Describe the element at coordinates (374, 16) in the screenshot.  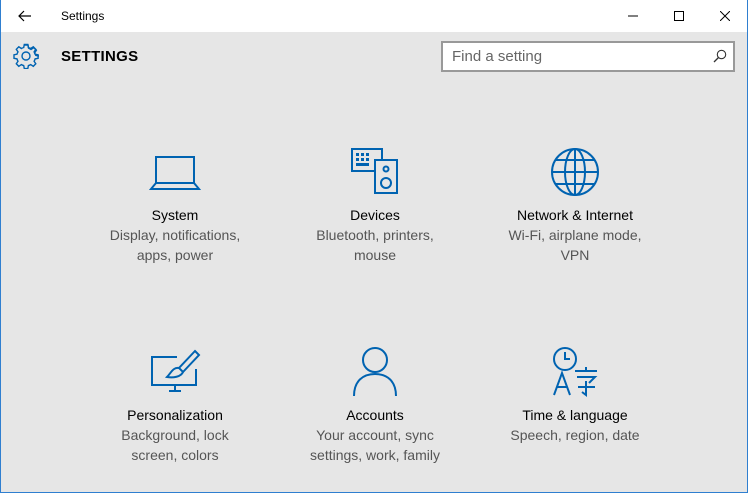
I see `title-bar: Settings` at that location.